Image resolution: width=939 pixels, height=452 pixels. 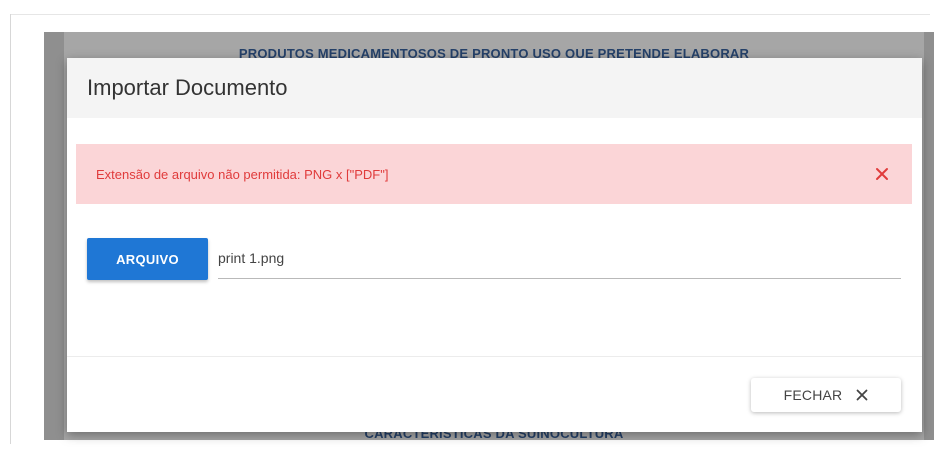 I want to click on frame-left-border, so click(x=10, y=229).